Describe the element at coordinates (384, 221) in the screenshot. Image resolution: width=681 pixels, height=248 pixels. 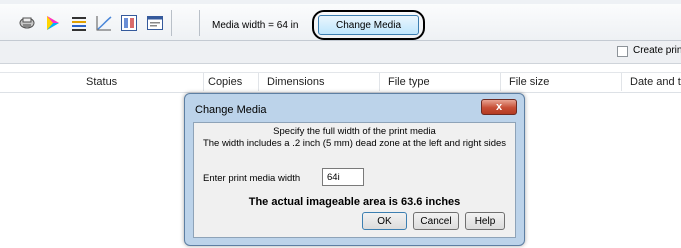
I see `ok-button: OK` at that location.